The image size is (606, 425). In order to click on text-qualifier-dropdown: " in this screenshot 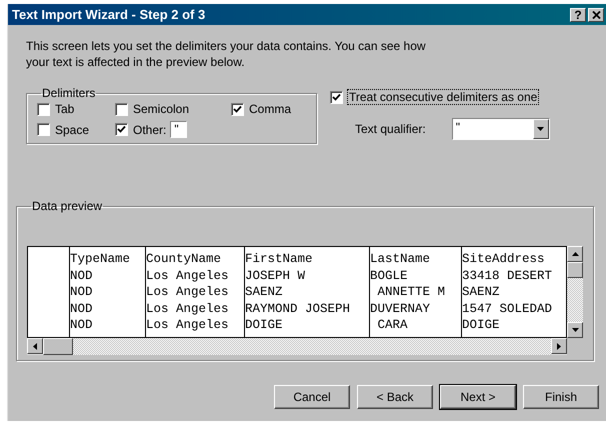, I will do `click(501, 129)`.